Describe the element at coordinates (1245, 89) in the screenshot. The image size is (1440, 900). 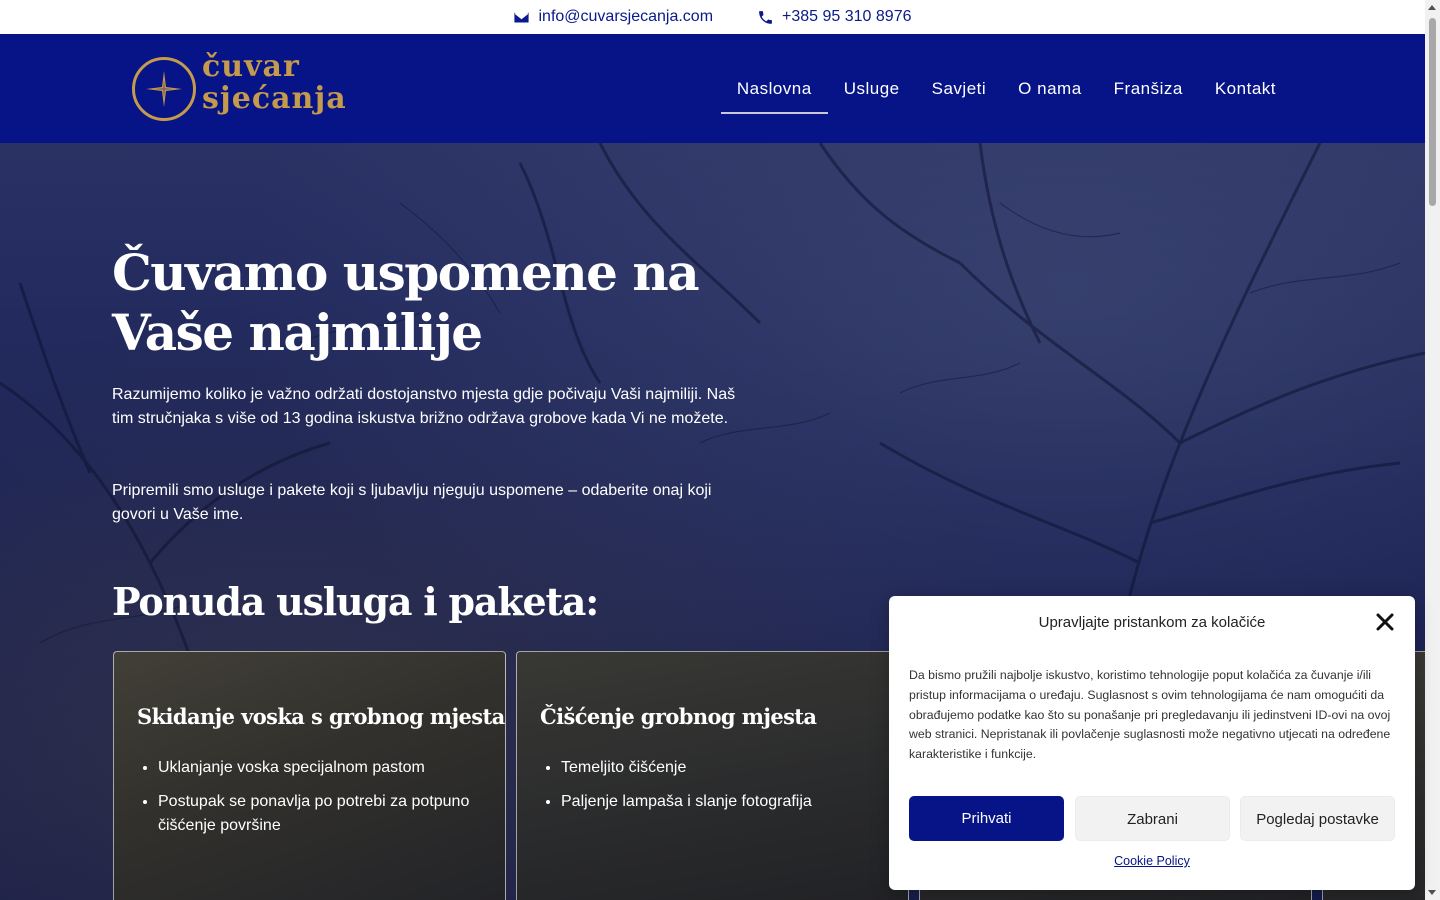
I see `nav-item-kontakt: Kontakt` at that location.